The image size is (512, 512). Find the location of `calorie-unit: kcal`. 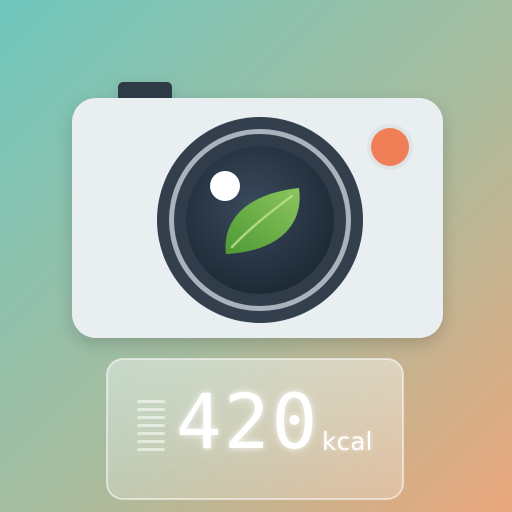

calorie-unit: kcal is located at coordinates (347, 441).